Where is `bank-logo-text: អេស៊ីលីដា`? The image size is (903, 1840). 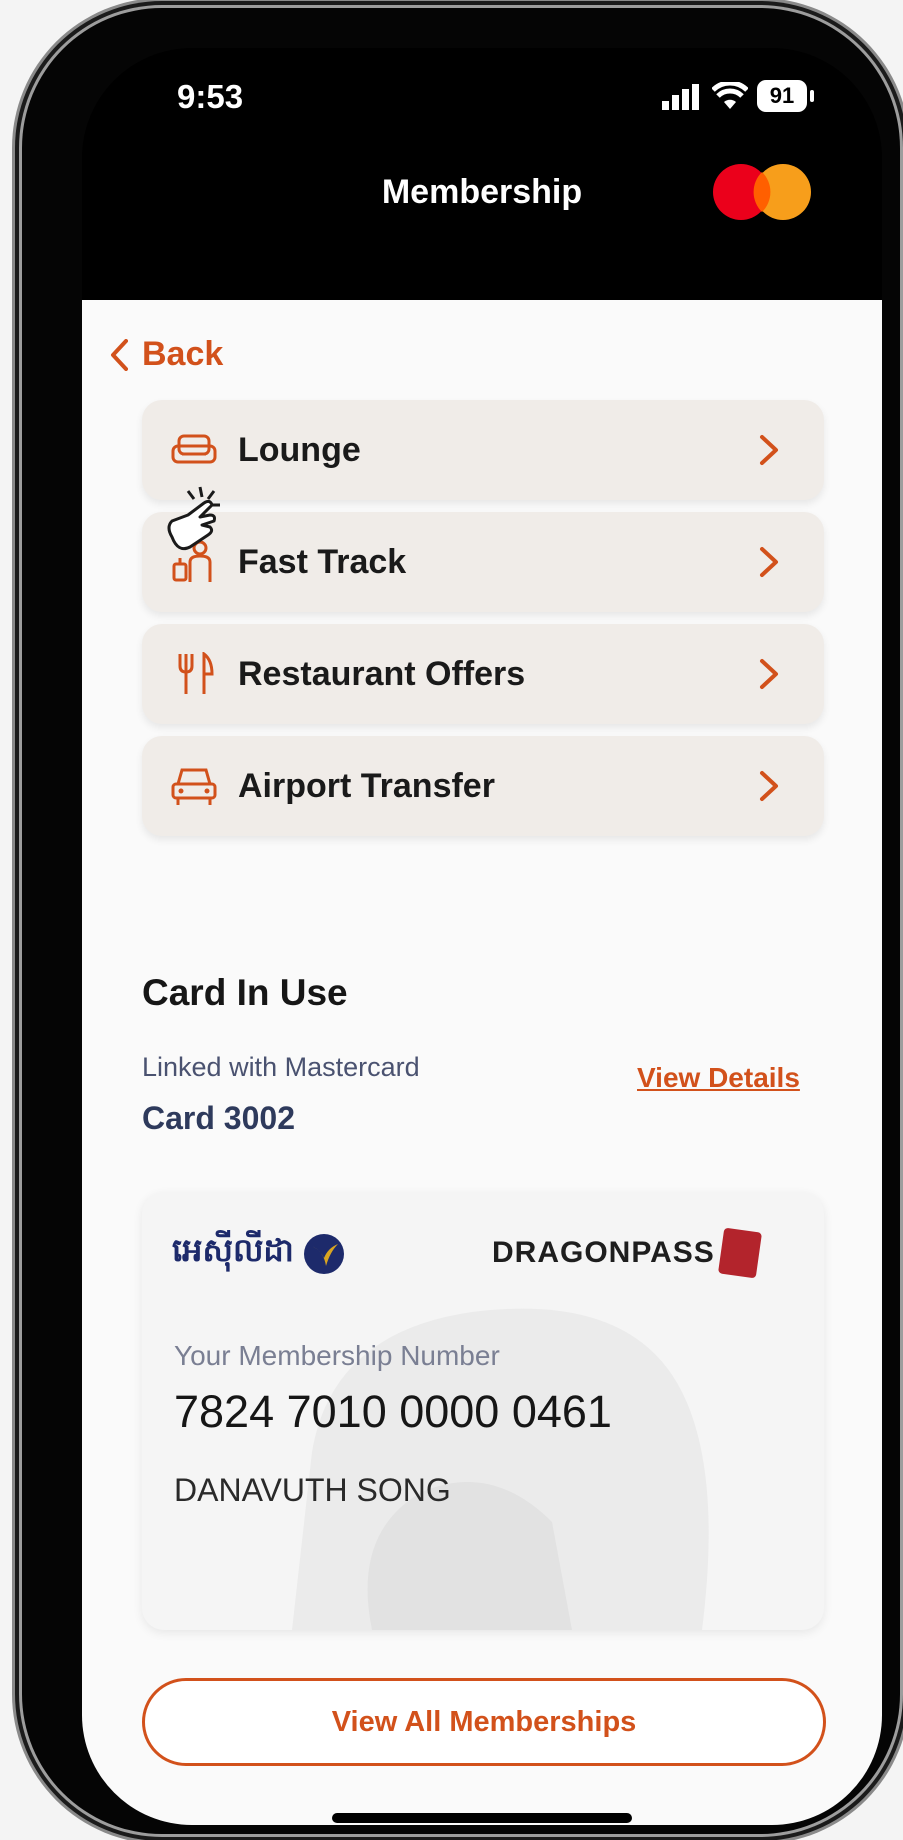
bank-logo-text: អេស៊ីលីដា is located at coordinates (233, 1250).